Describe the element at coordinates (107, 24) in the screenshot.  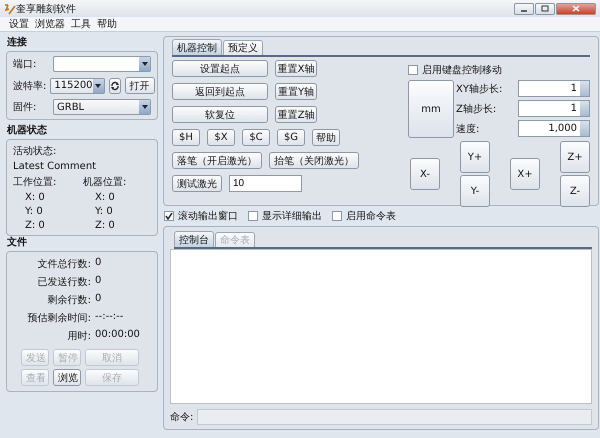
I see `menu-item: 帮助` at that location.